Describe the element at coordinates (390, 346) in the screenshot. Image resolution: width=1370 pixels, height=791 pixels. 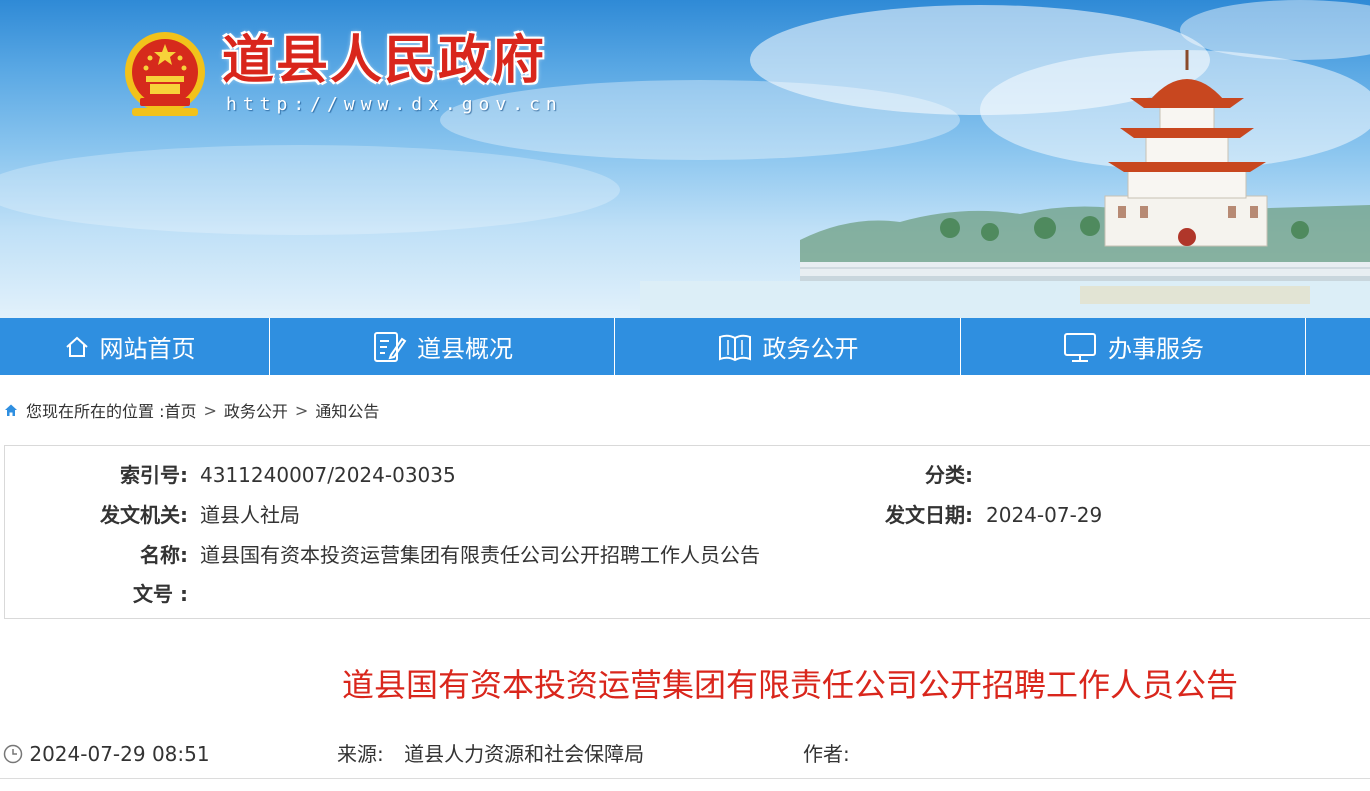
I see `document-edit-icon` at that location.